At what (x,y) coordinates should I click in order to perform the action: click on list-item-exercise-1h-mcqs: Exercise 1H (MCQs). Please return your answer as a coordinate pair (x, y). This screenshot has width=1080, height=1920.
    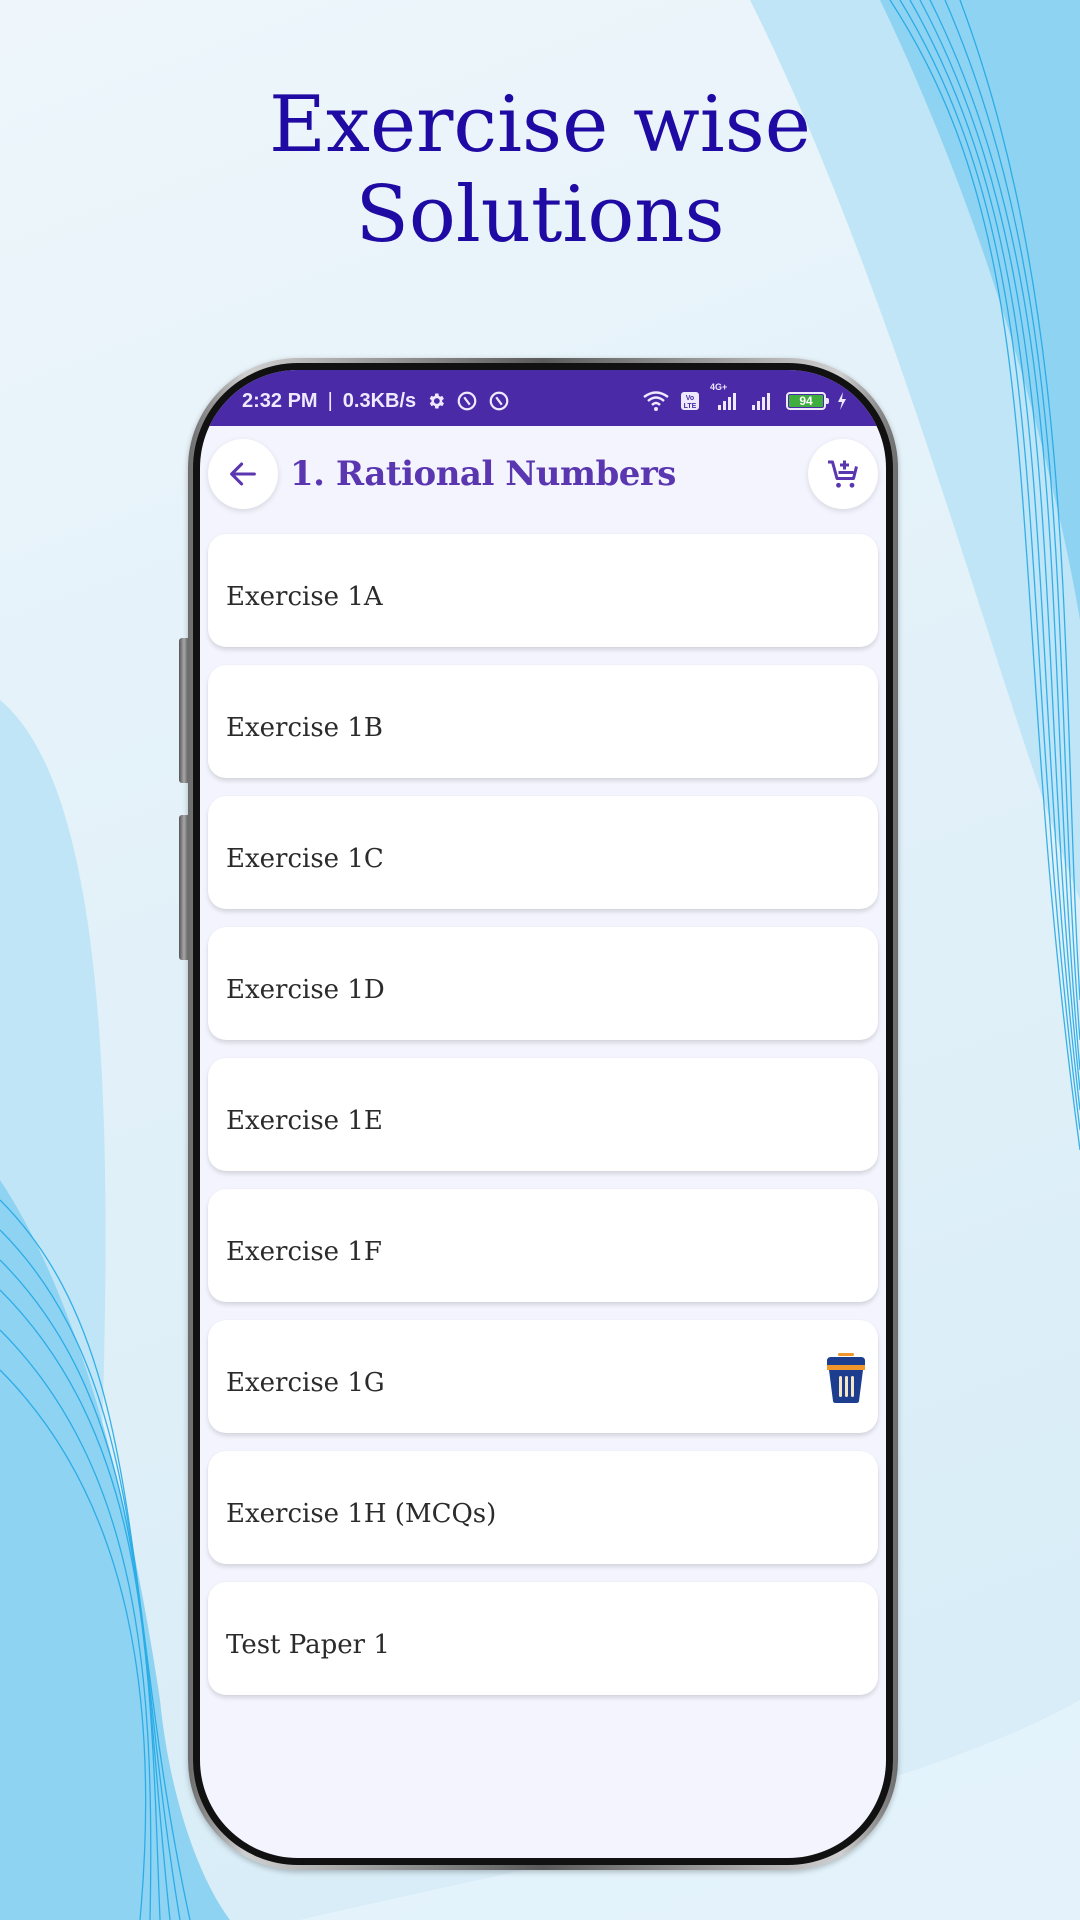
    Looking at the image, I should click on (543, 1507).